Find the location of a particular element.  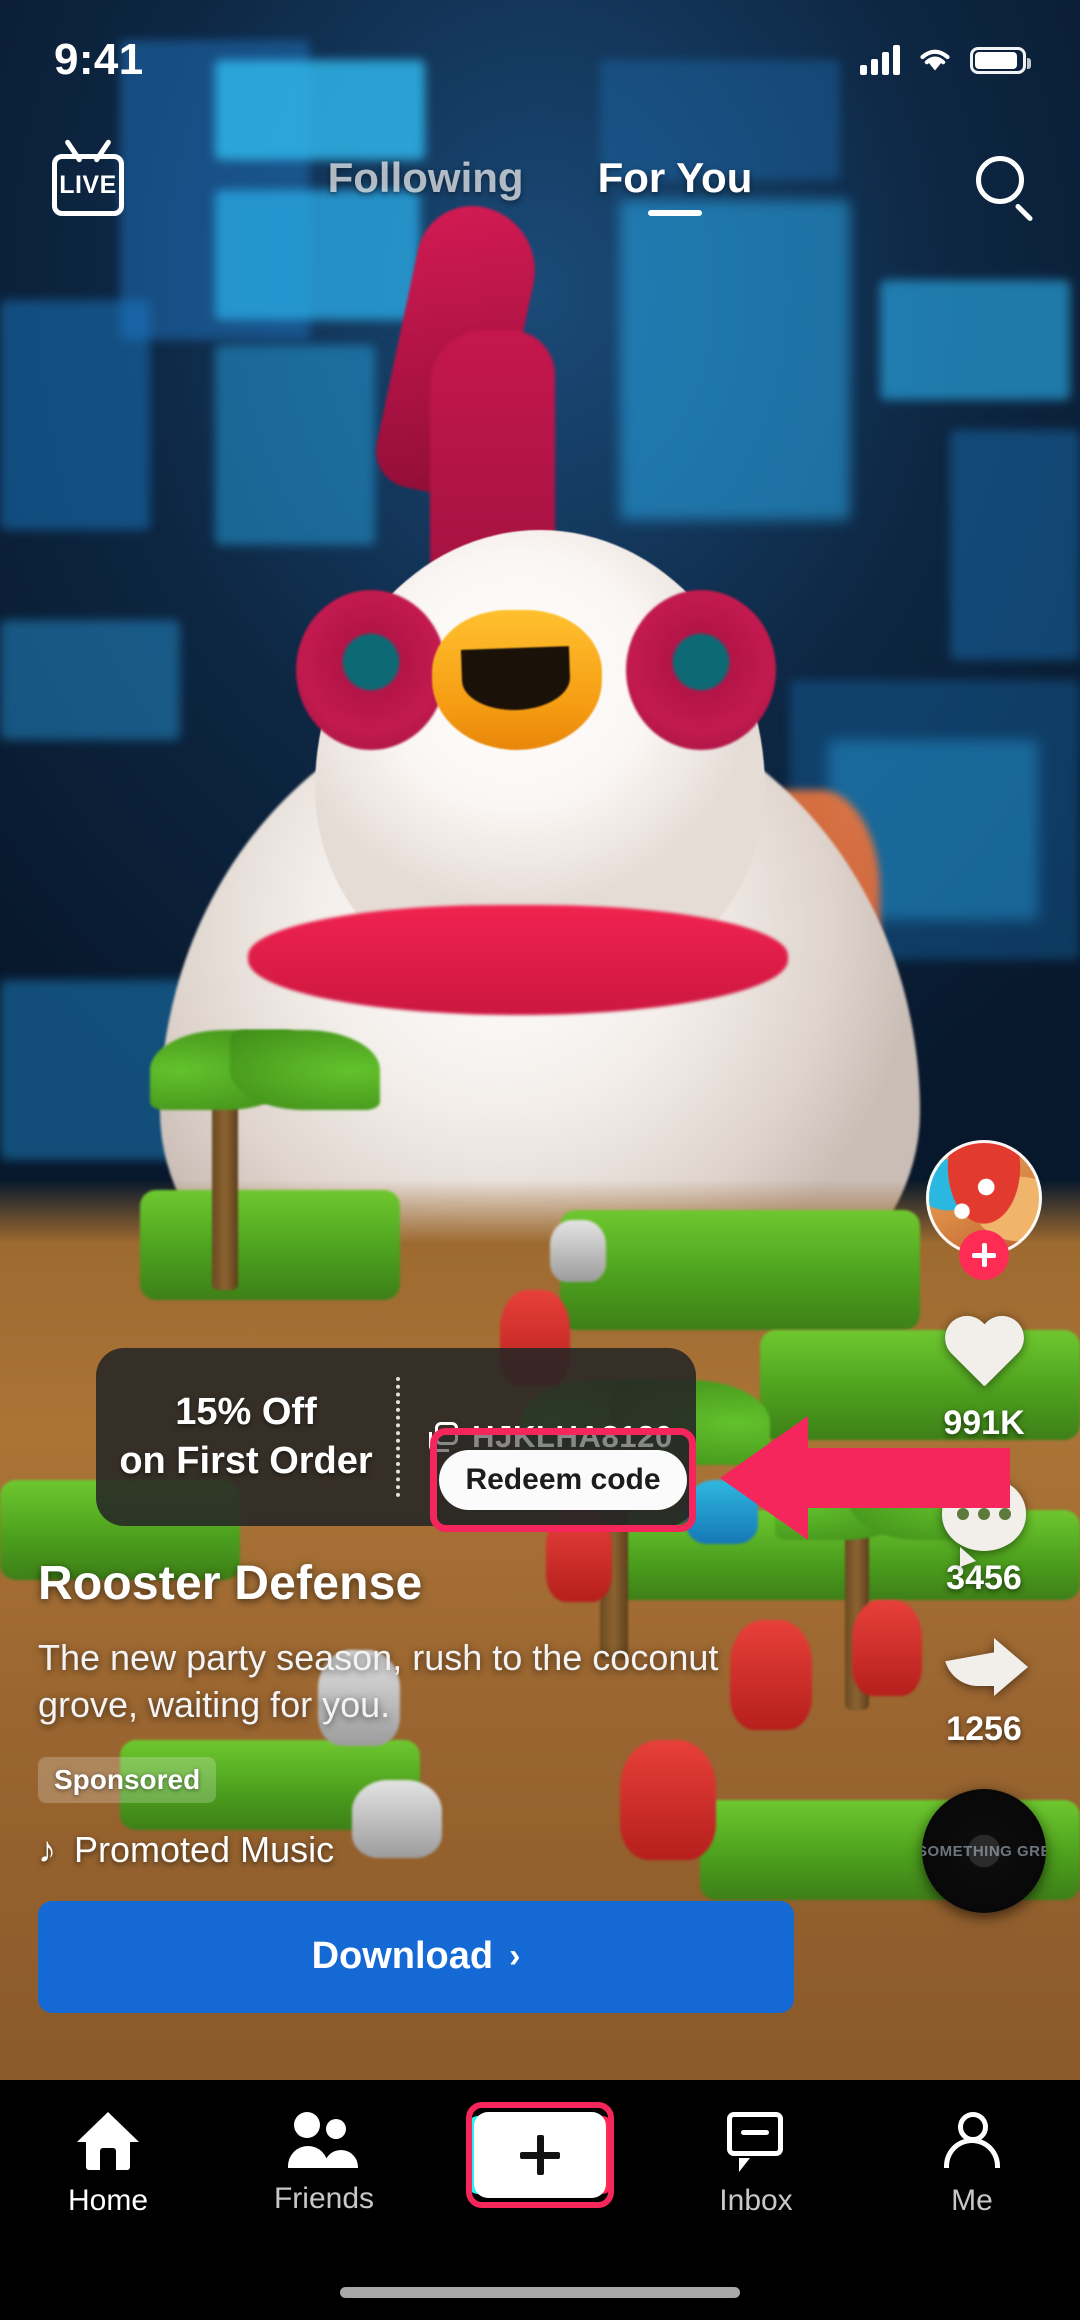

nav-item-friends: Friends is located at coordinates (324, 2164).